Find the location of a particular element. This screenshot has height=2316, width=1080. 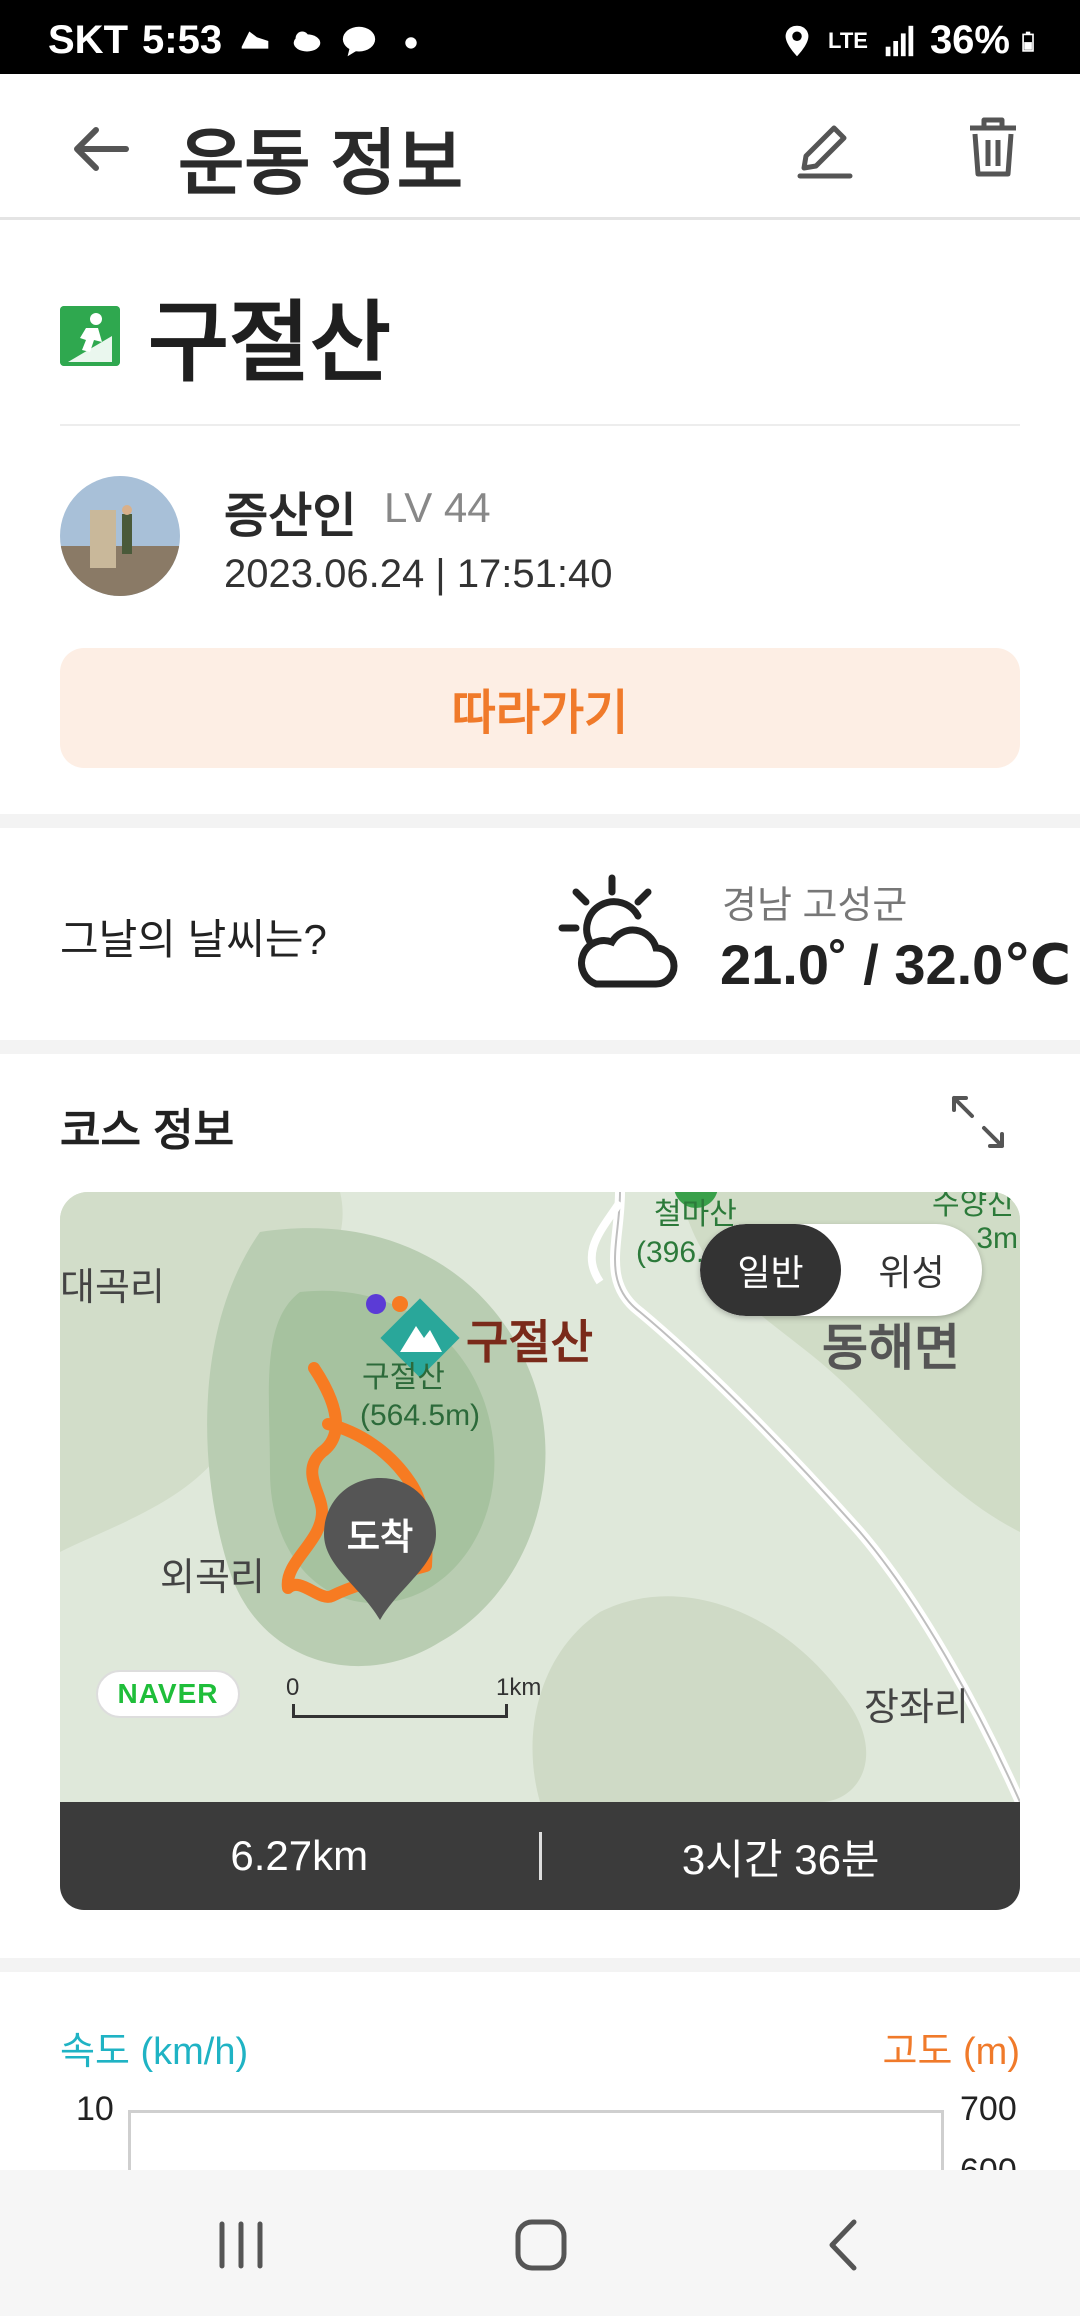

dot-icon is located at coordinates (411, 42).